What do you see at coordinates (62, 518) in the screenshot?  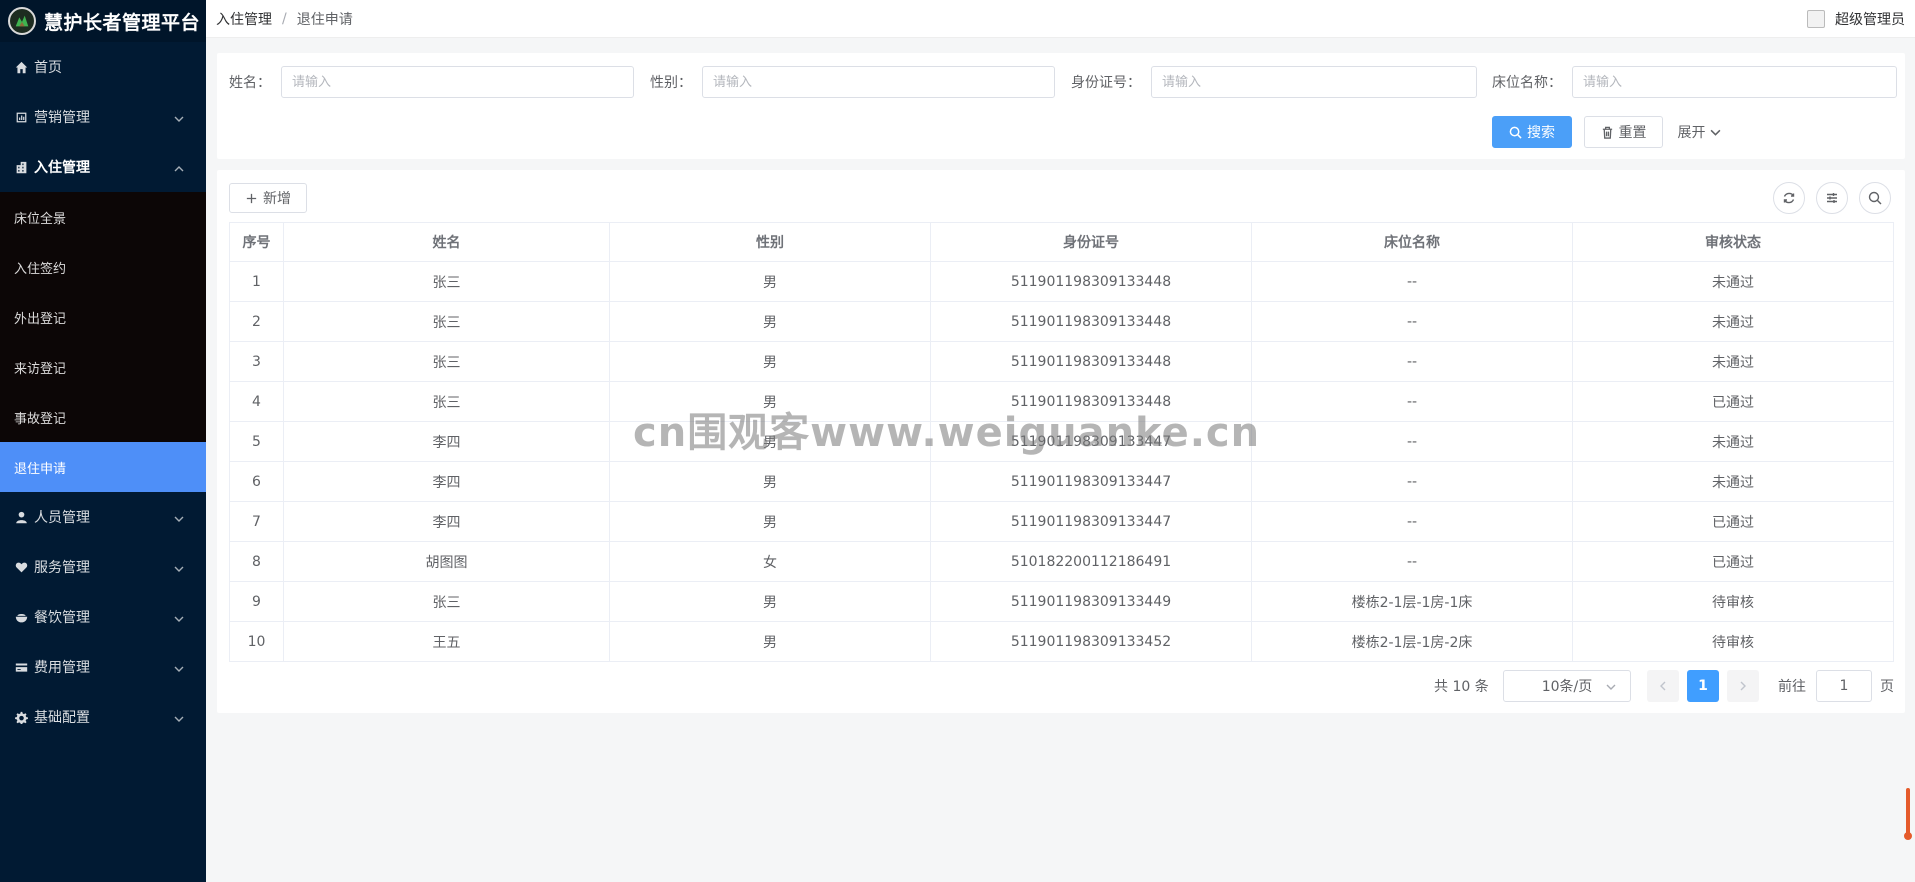 I see `sidebar-item-label: 人员管理` at bounding box center [62, 518].